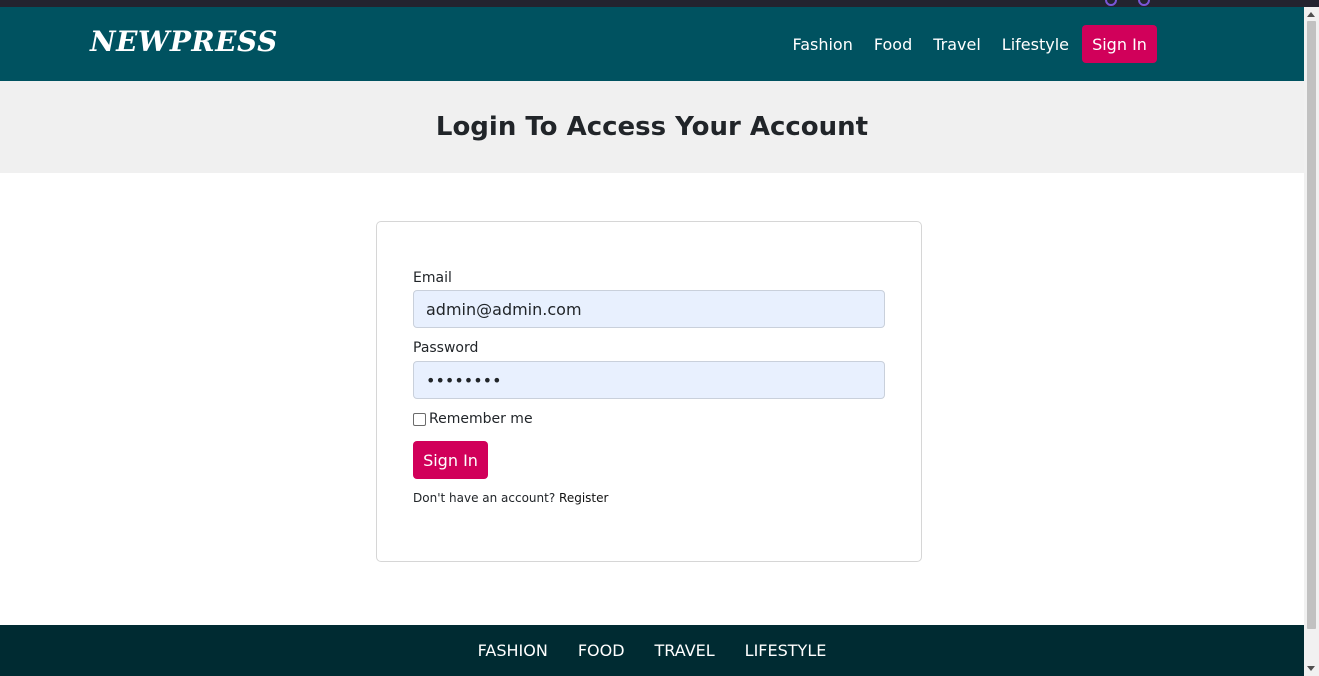  What do you see at coordinates (432, 278) in the screenshot?
I see `email-label: Email` at bounding box center [432, 278].